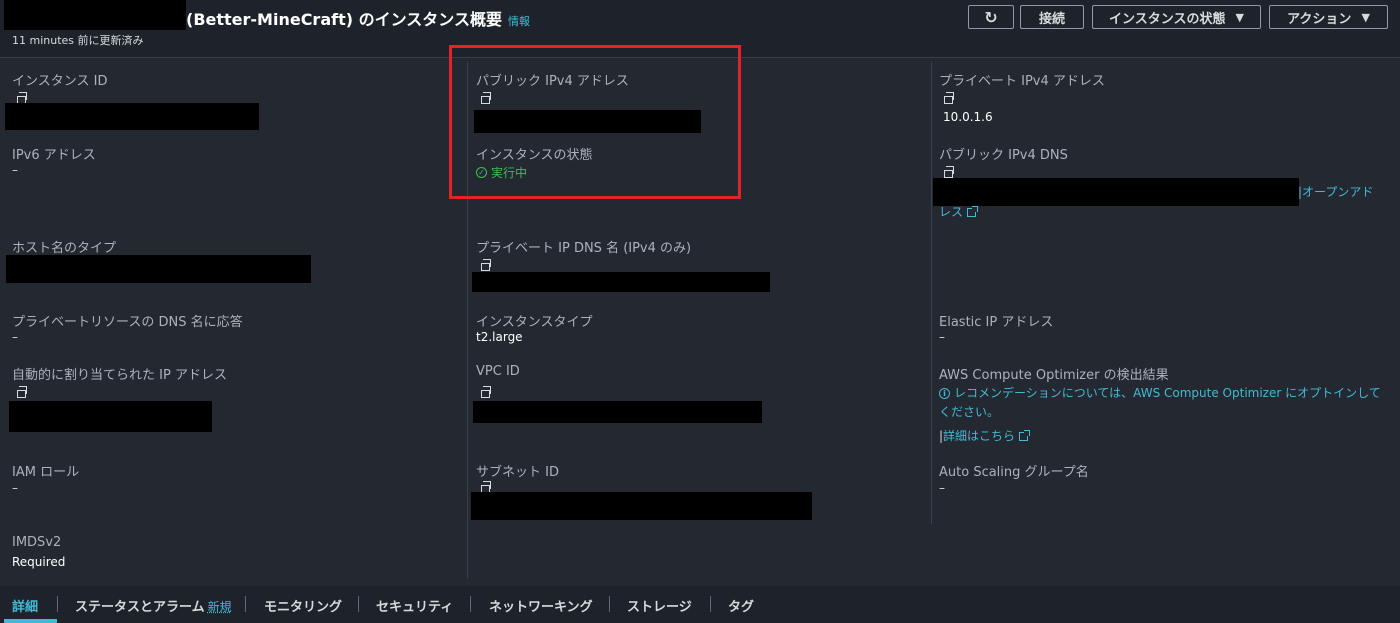 The image size is (1400, 623). What do you see at coordinates (1319, 19) in the screenshot?
I see `actions-button-label: アクション` at bounding box center [1319, 19].